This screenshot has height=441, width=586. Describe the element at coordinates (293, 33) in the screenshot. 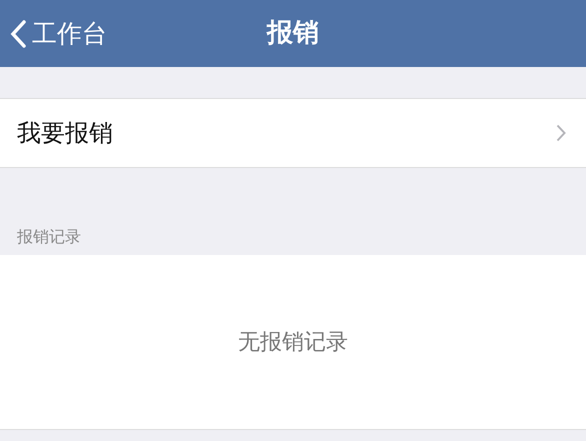

I see `page-title: 报销` at that location.